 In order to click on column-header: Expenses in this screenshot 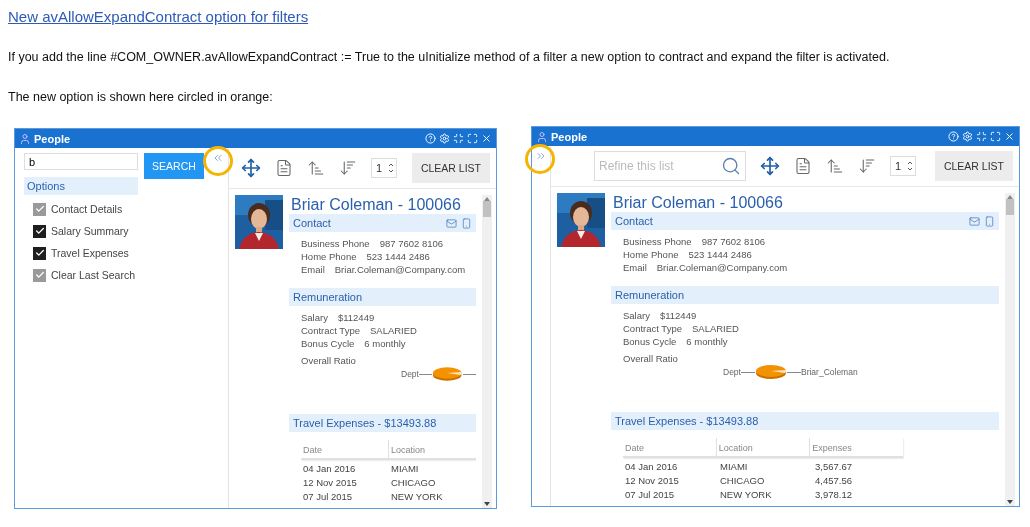, I will do `click(856, 447)`.